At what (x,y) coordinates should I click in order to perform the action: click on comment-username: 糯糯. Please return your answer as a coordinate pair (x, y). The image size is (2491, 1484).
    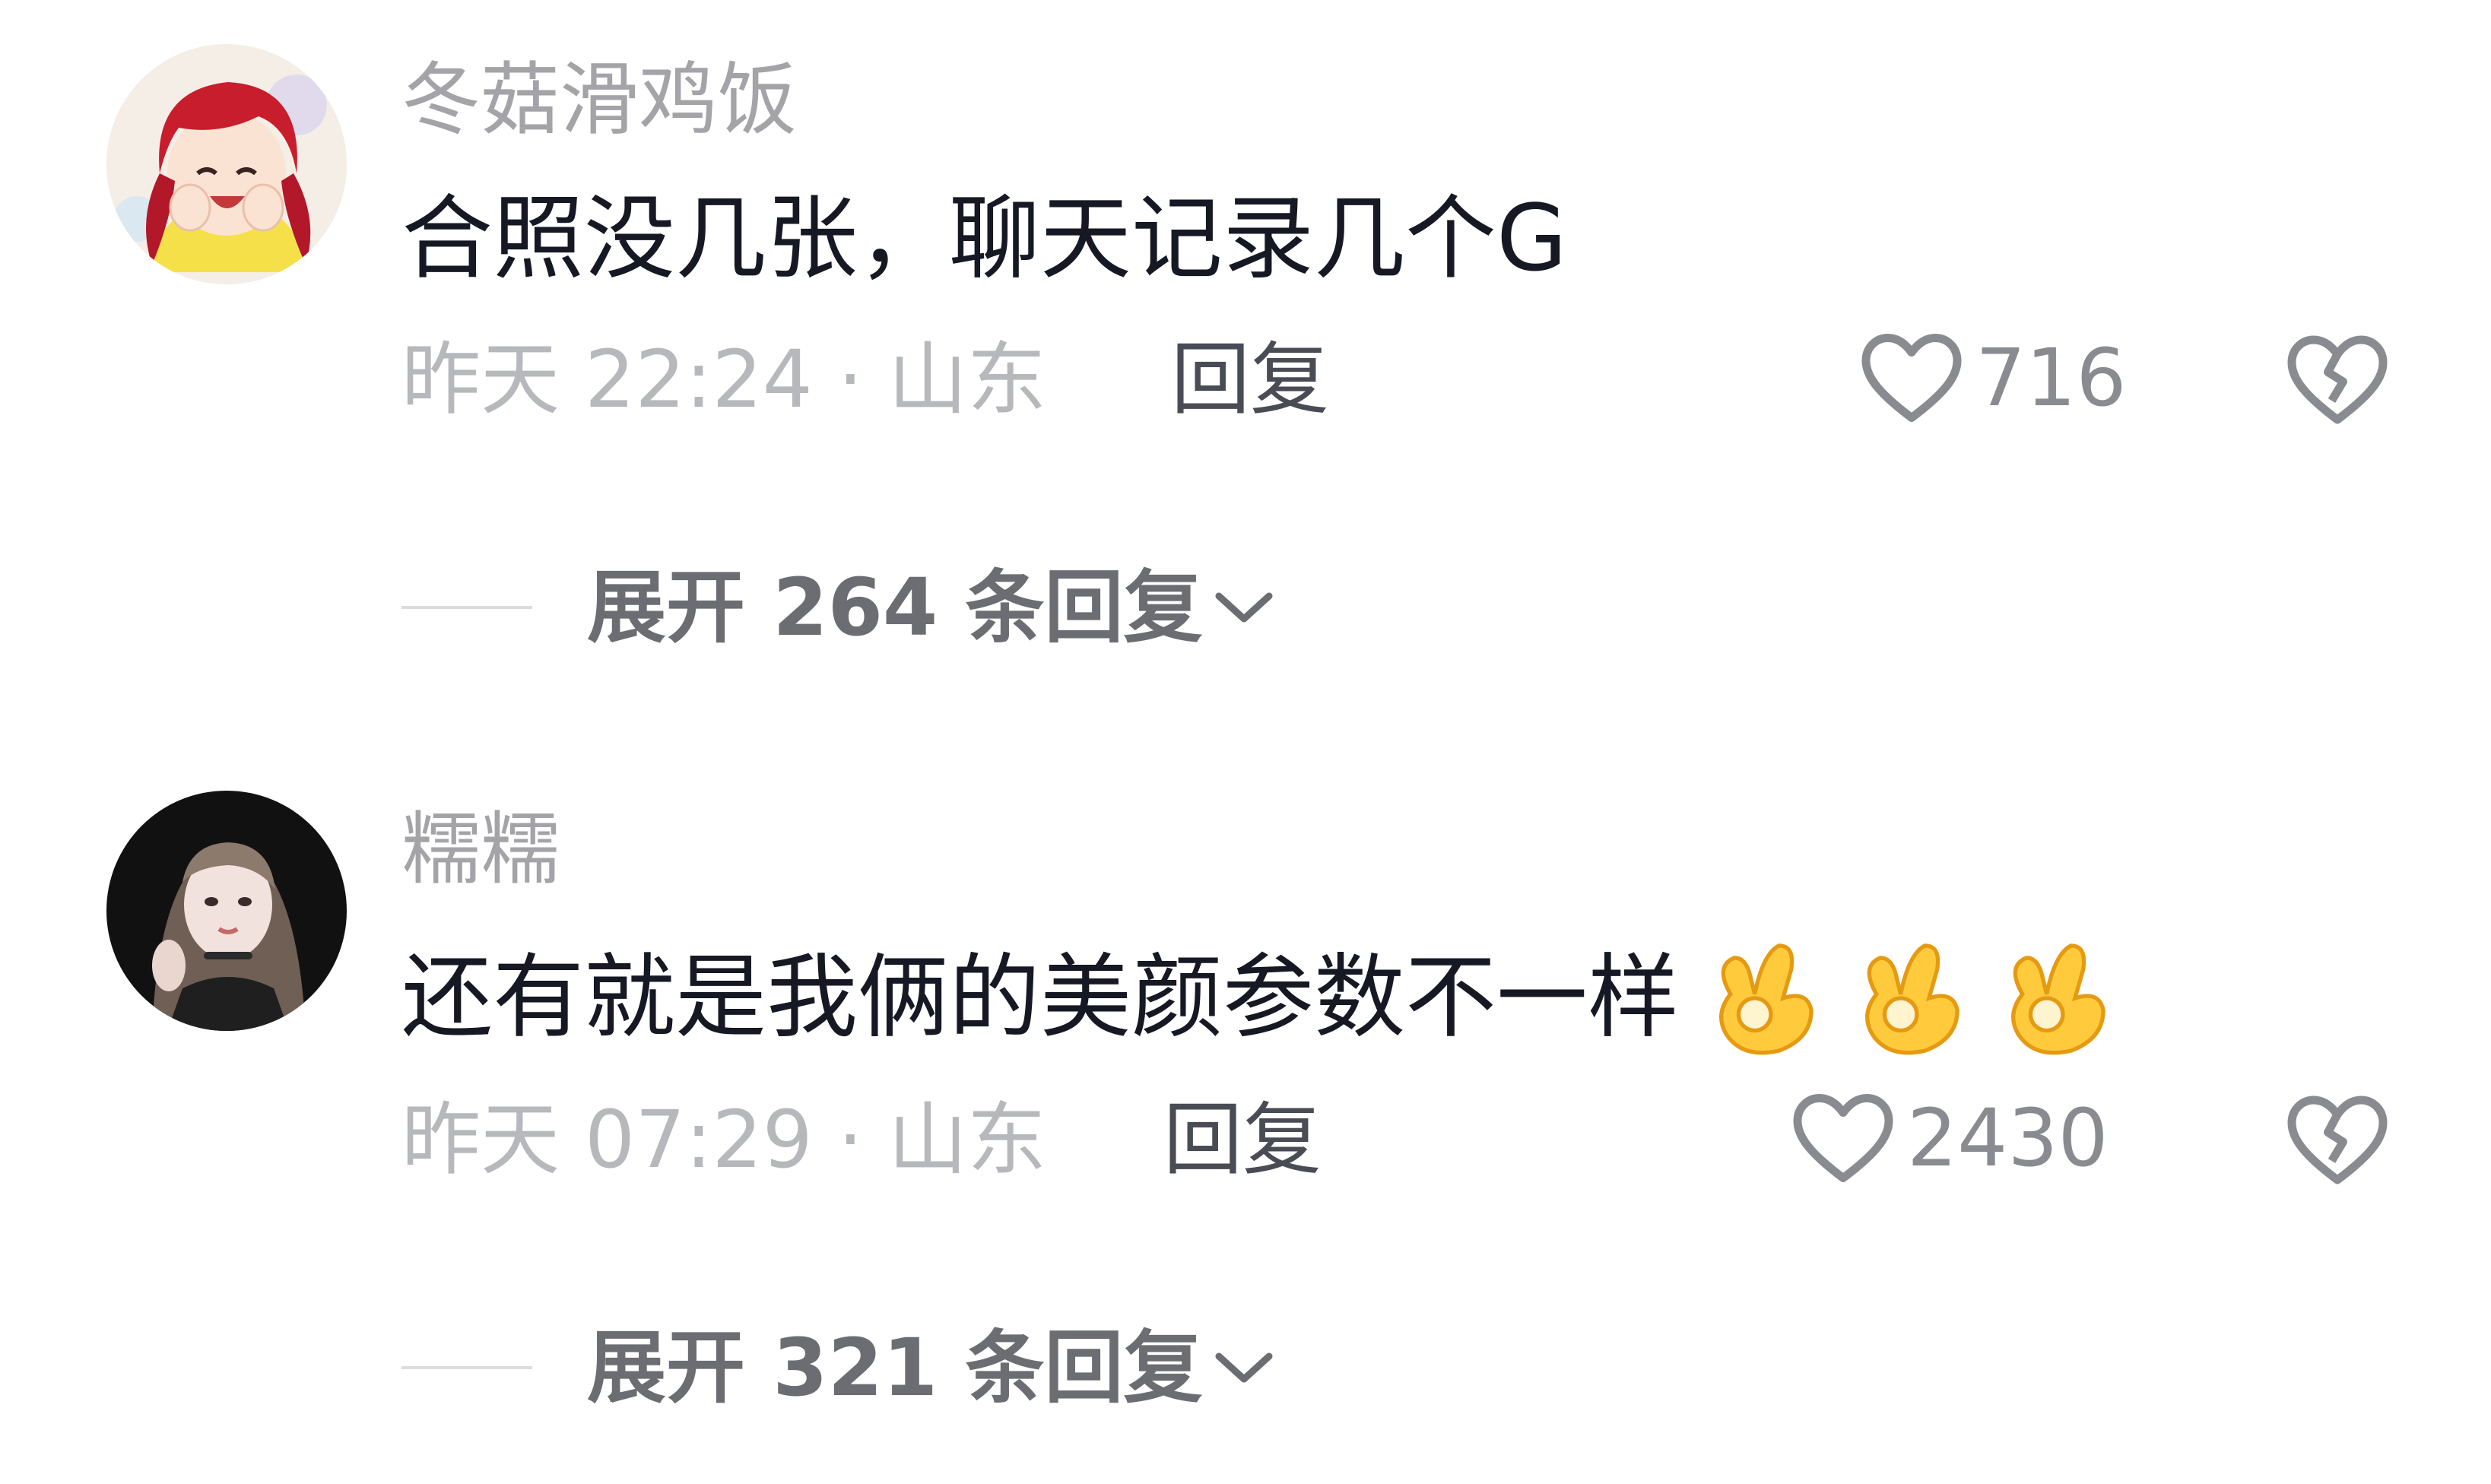
    Looking at the image, I should click on (480, 850).